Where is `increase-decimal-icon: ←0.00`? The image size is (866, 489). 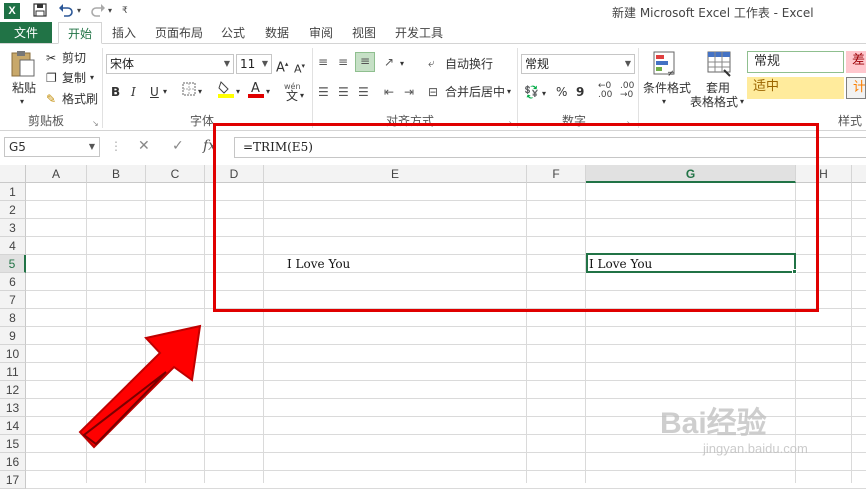 increase-decimal-icon: ←0.00 is located at coordinates (605, 91).